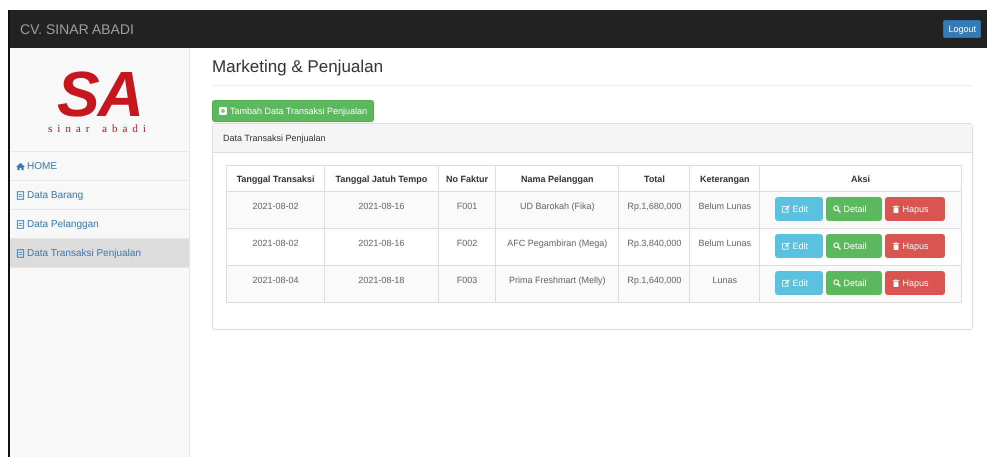 The height and width of the screenshot is (457, 987). I want to click on logout-button: Logout, so click(962, 29).